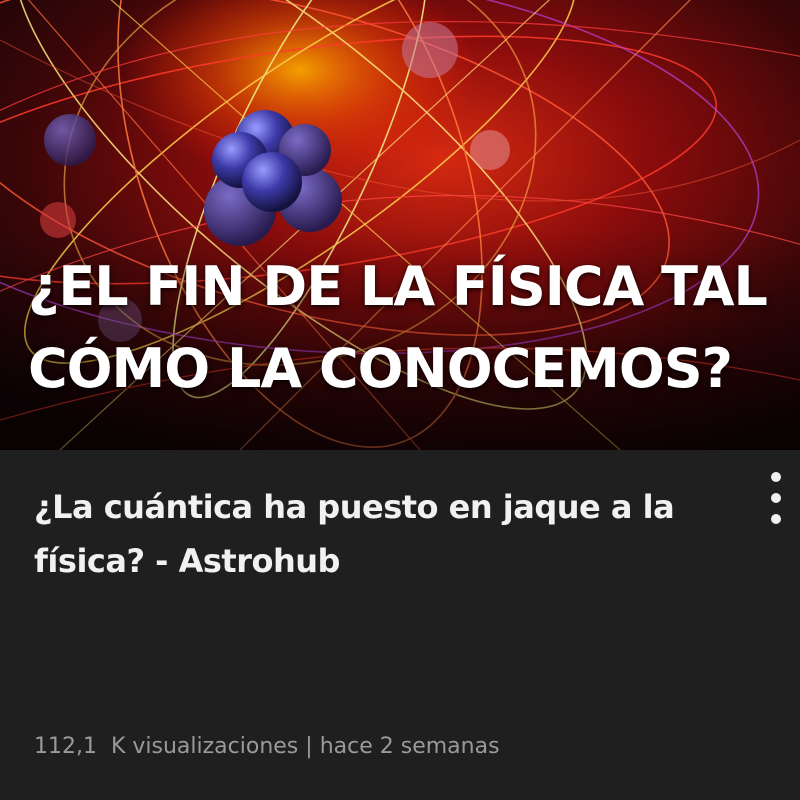 The height and width of the screenshot is (800, 800). Describe the element at coordinates (380, 368) in the screenshot. I see `thumbnail-title-line-2: CÓMO LA CONOCEMOS?` at that location.